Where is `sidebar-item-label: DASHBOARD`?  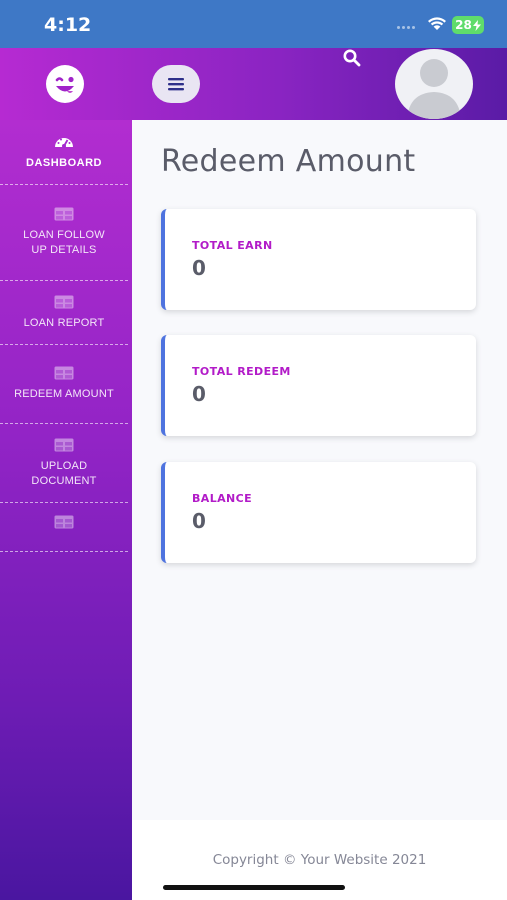
sidebar-item-label: DASHBOARD is located at coordinates (64, 163).